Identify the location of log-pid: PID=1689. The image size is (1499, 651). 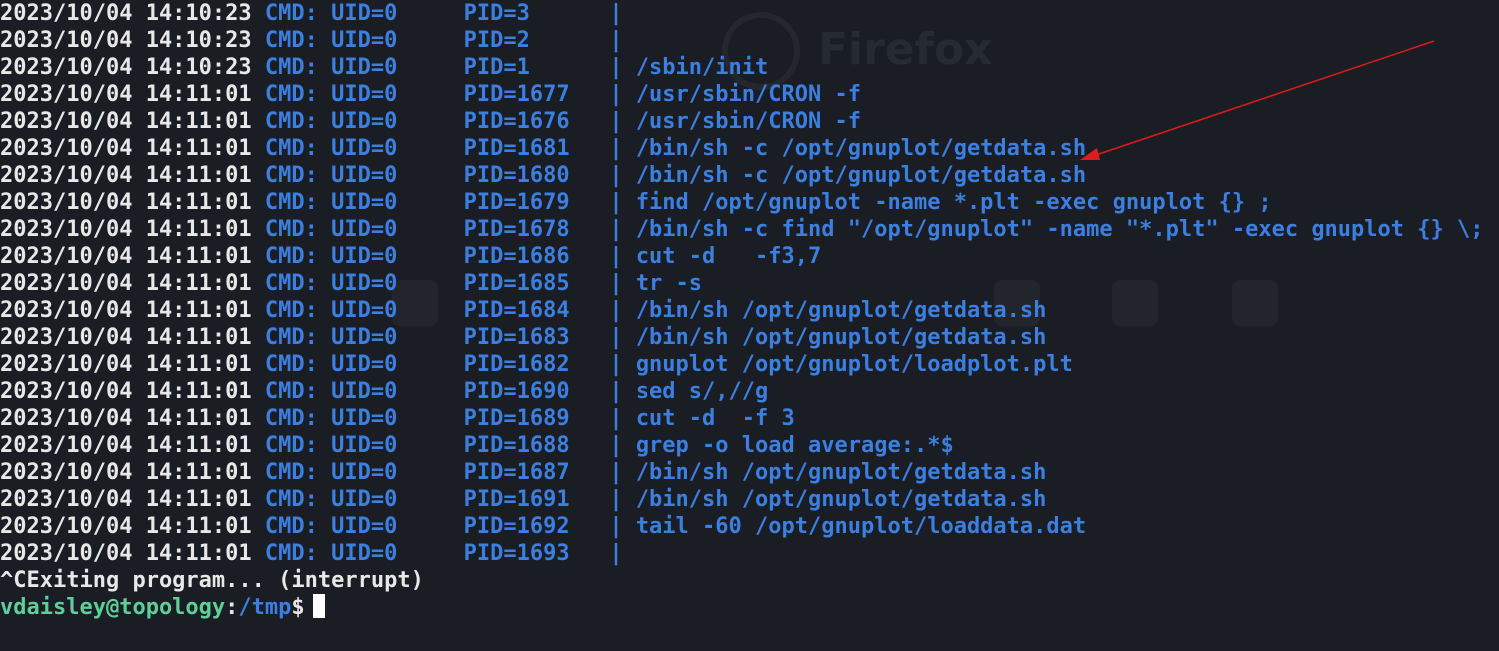
(530, 418).